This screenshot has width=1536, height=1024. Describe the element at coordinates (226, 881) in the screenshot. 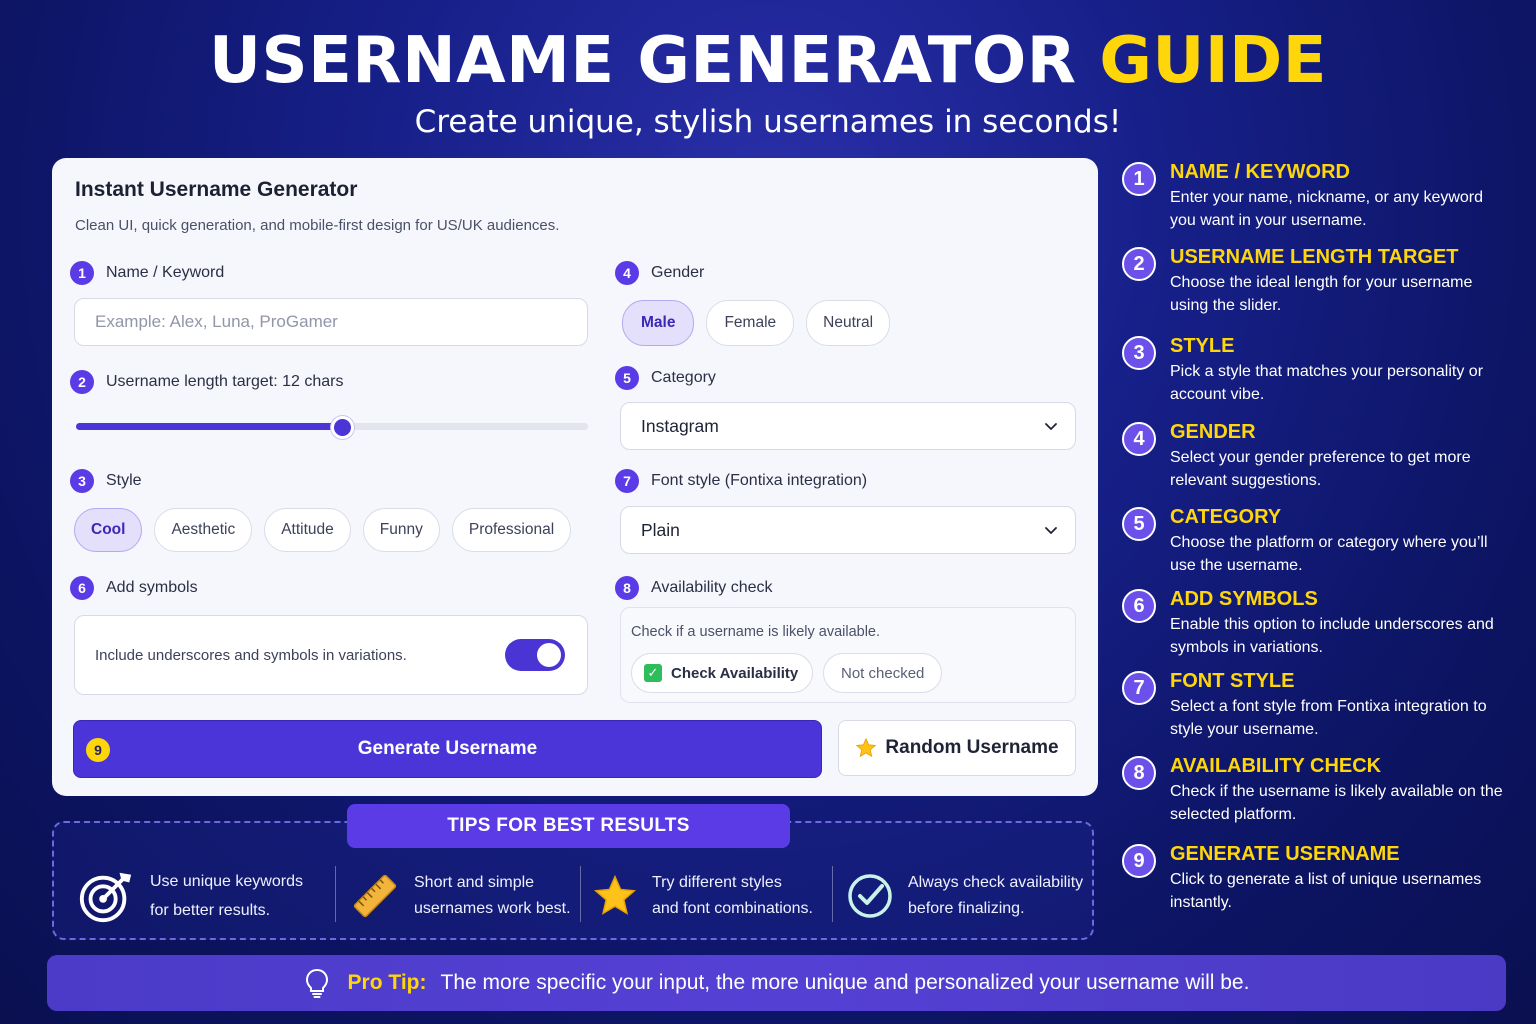

I see `tip-text-line: Use unique keywords` at that location.